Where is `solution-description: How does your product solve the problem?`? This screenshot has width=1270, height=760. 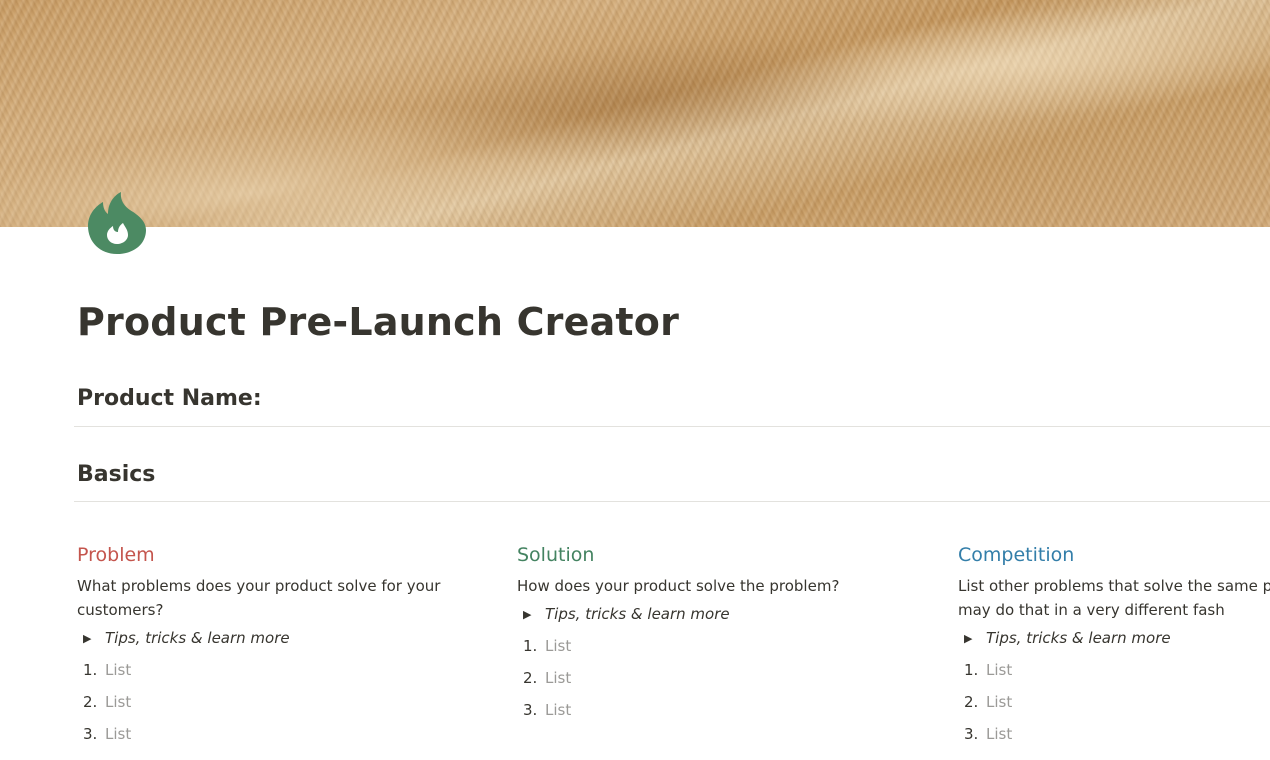 solution-description: How does your product solve the problem? is located at coordinates (712, 586).